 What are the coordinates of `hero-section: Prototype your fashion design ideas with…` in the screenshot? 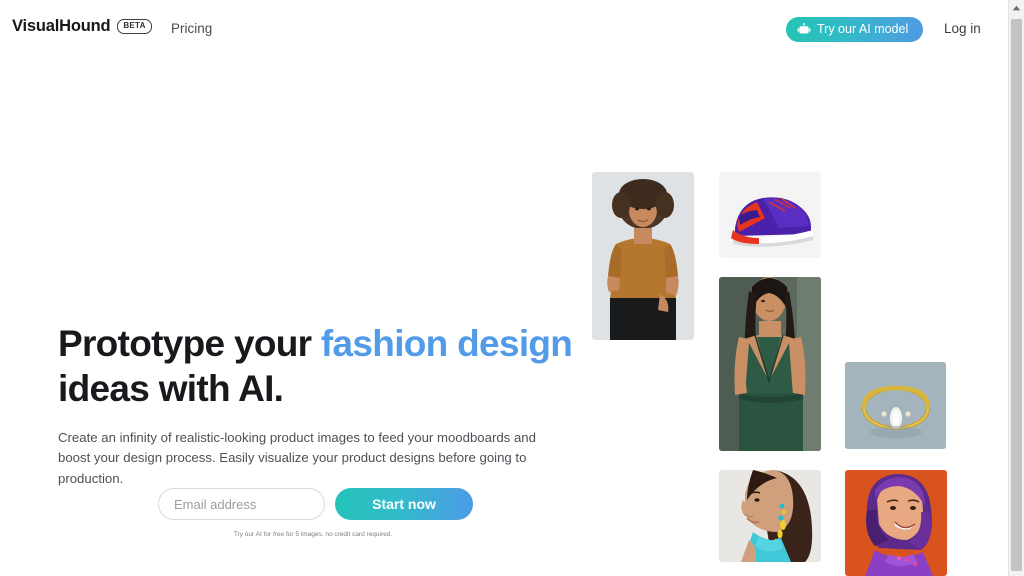 It's located at (318, 405).